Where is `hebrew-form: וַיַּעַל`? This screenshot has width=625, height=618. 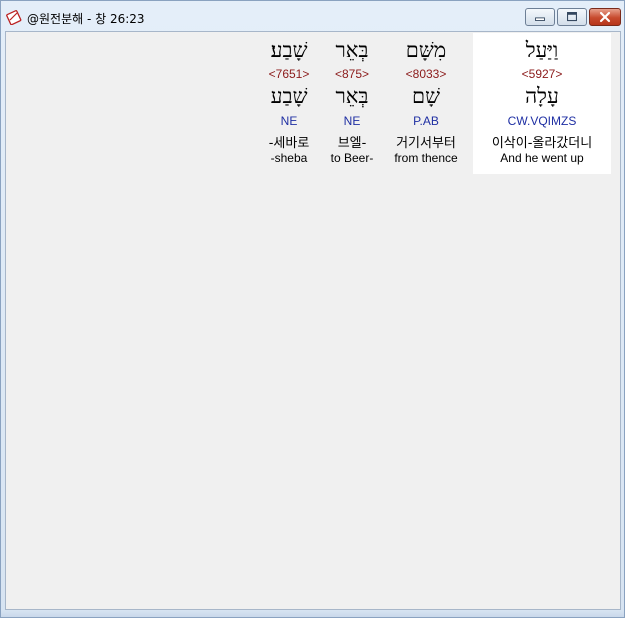 hebrew-form: וַיַּעַל is located at coordinates (542, 50).